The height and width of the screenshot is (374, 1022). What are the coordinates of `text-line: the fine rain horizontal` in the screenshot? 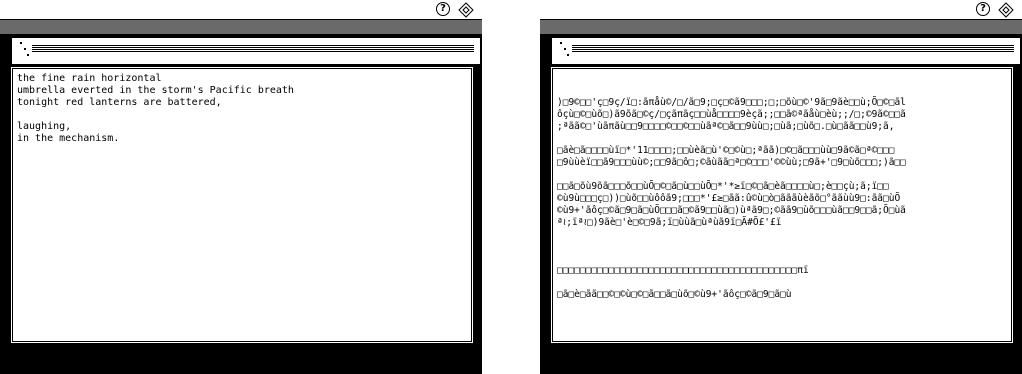 It's located at (89, 78).